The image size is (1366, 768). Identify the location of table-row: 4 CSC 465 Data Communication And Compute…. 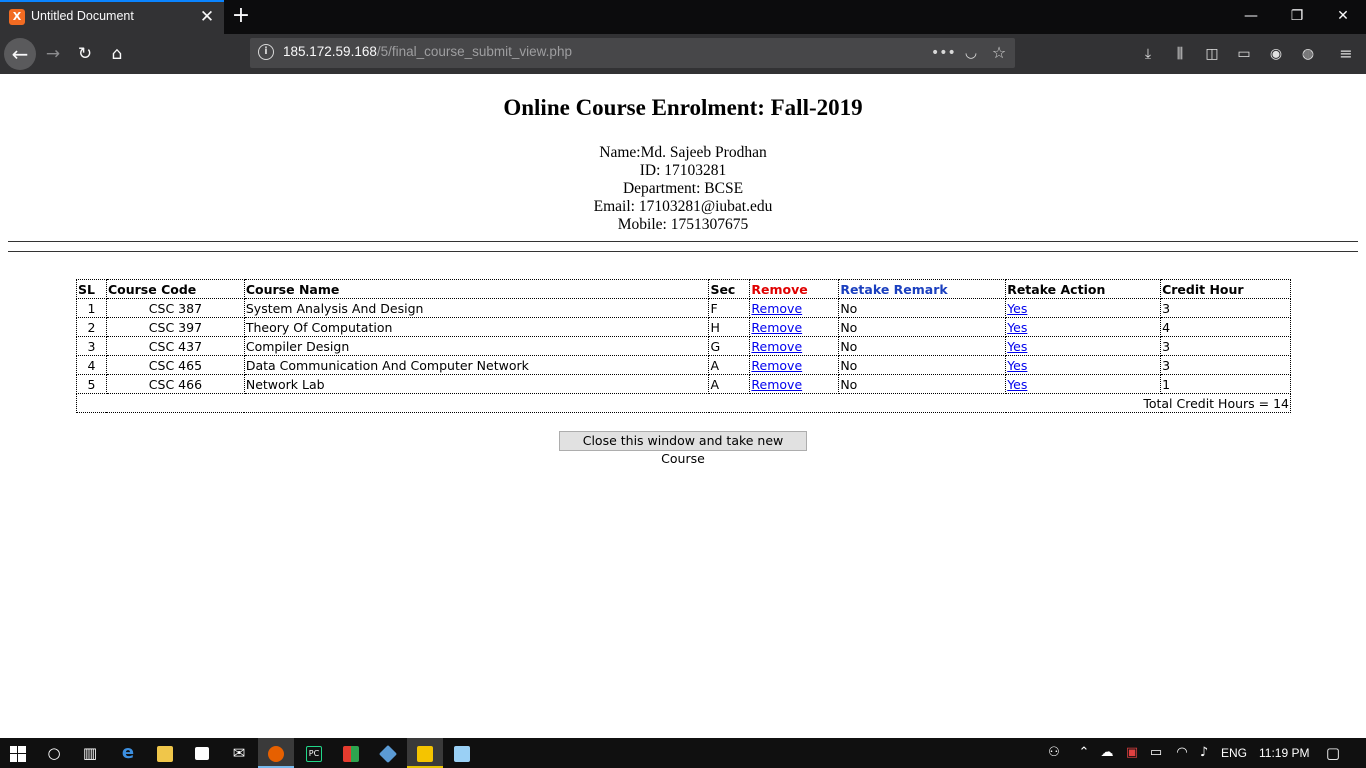
(683, 365).